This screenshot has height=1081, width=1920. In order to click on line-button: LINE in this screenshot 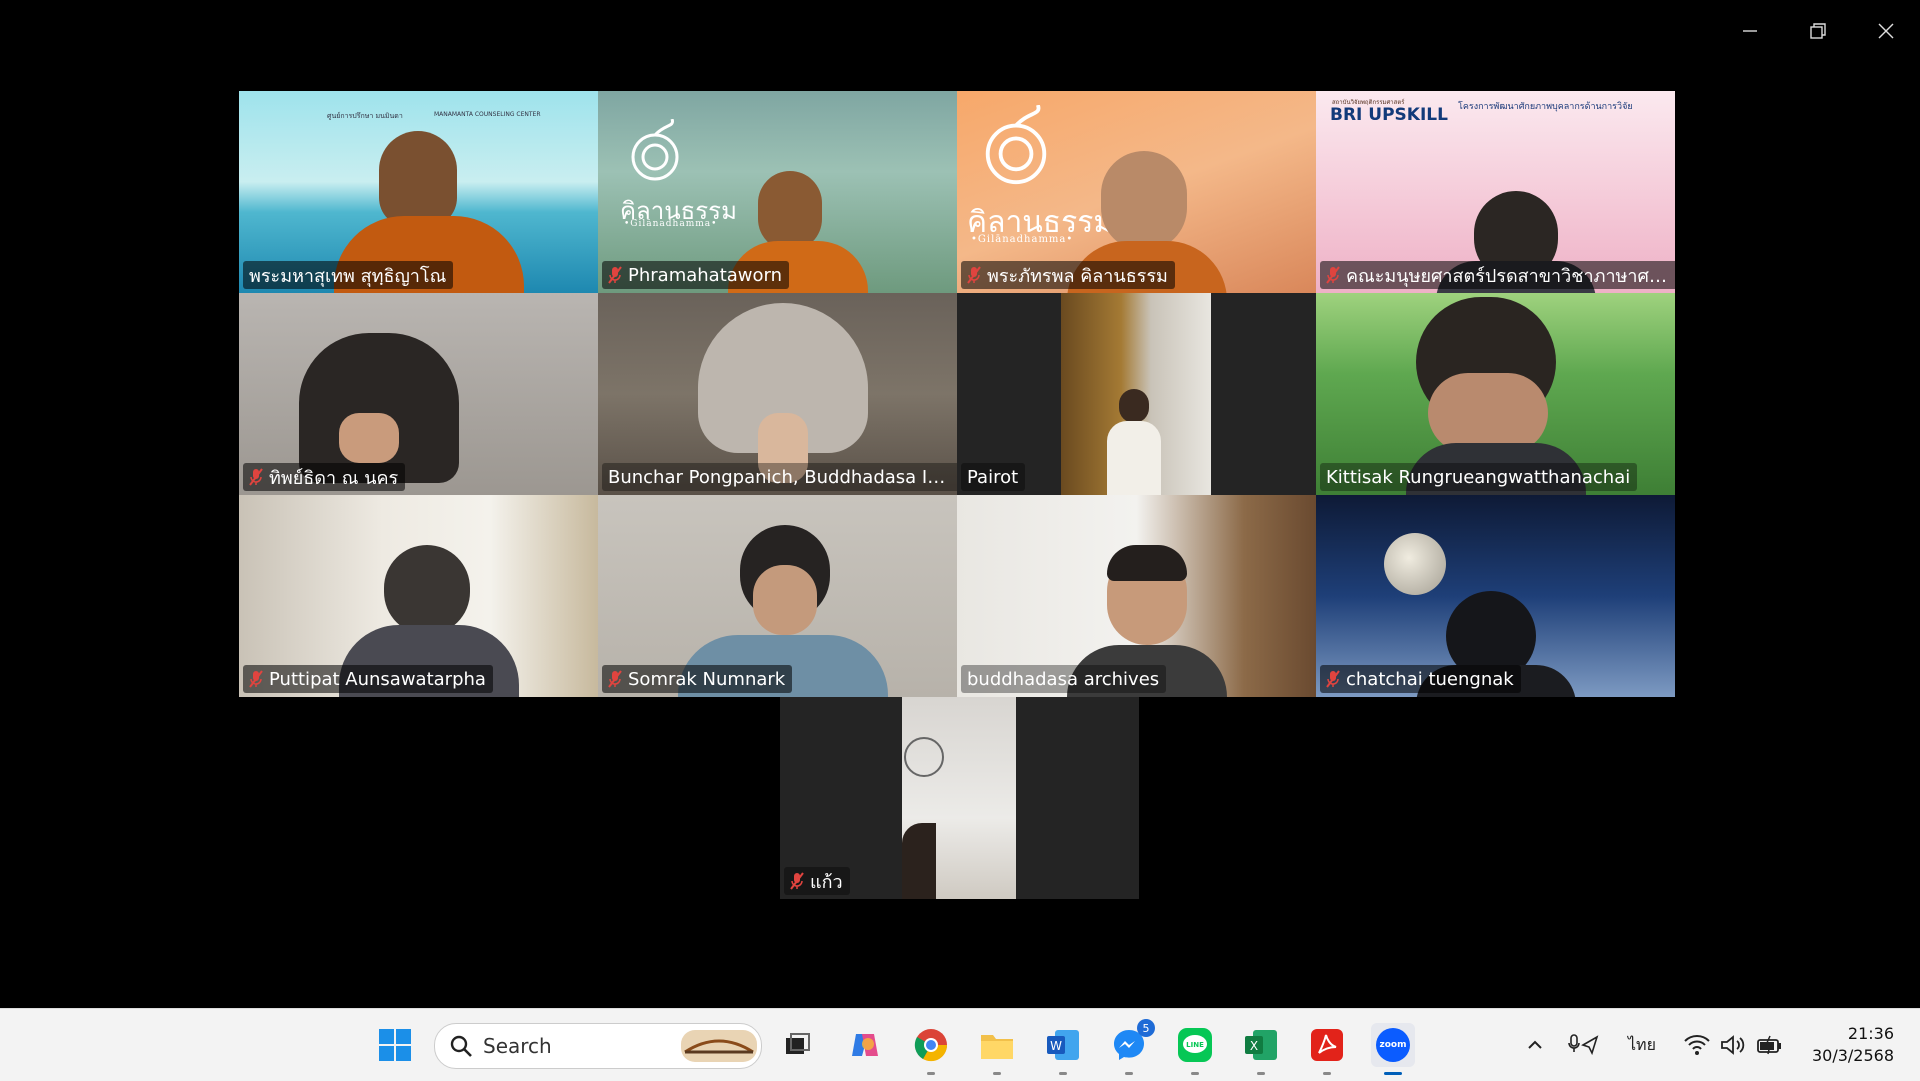, I will do `click(1195, 1049)`.